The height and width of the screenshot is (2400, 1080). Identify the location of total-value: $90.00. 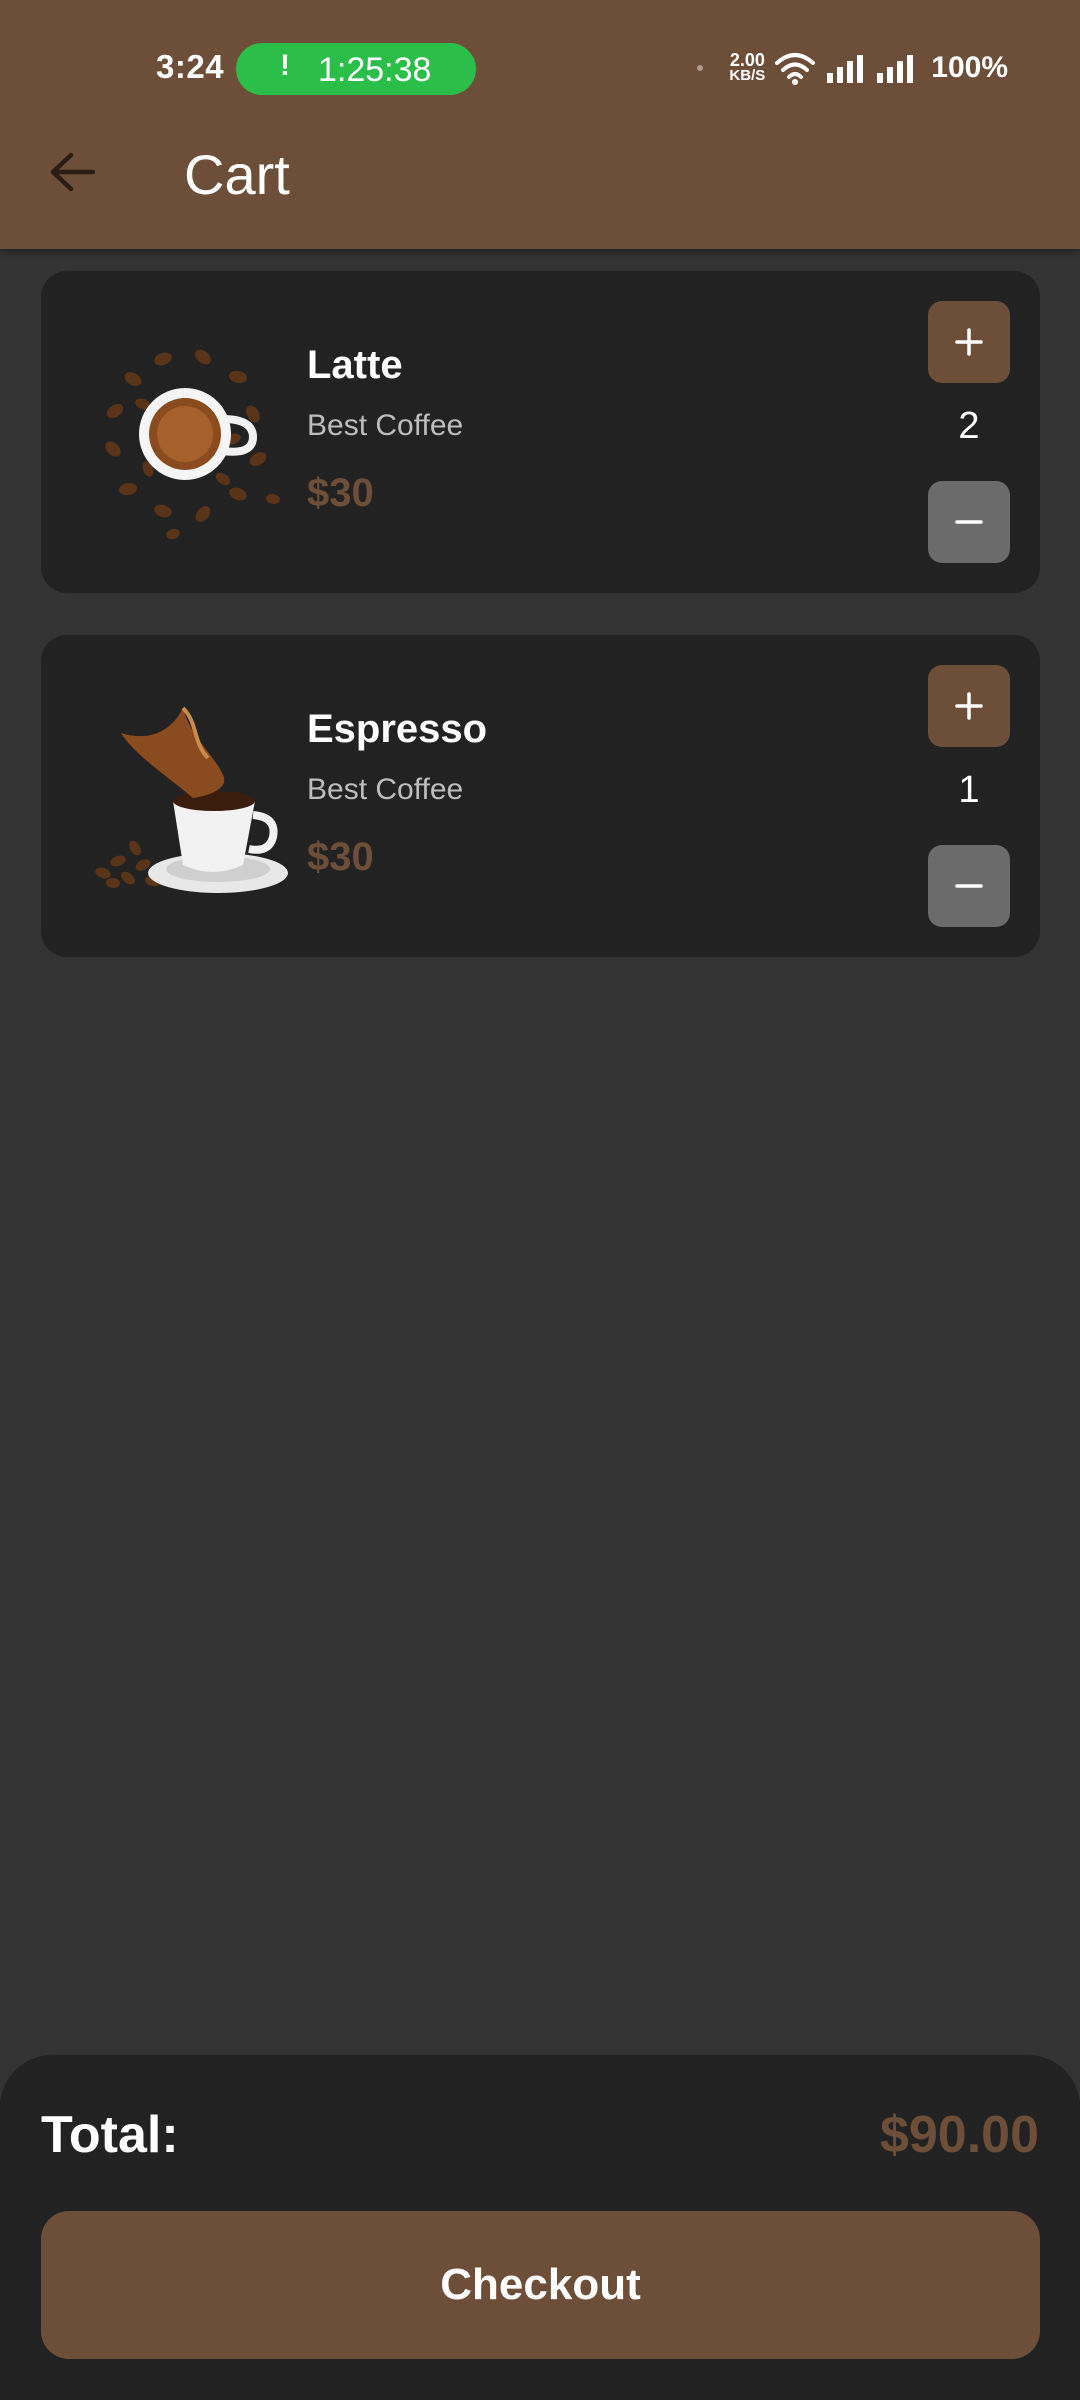
(959, 2135).